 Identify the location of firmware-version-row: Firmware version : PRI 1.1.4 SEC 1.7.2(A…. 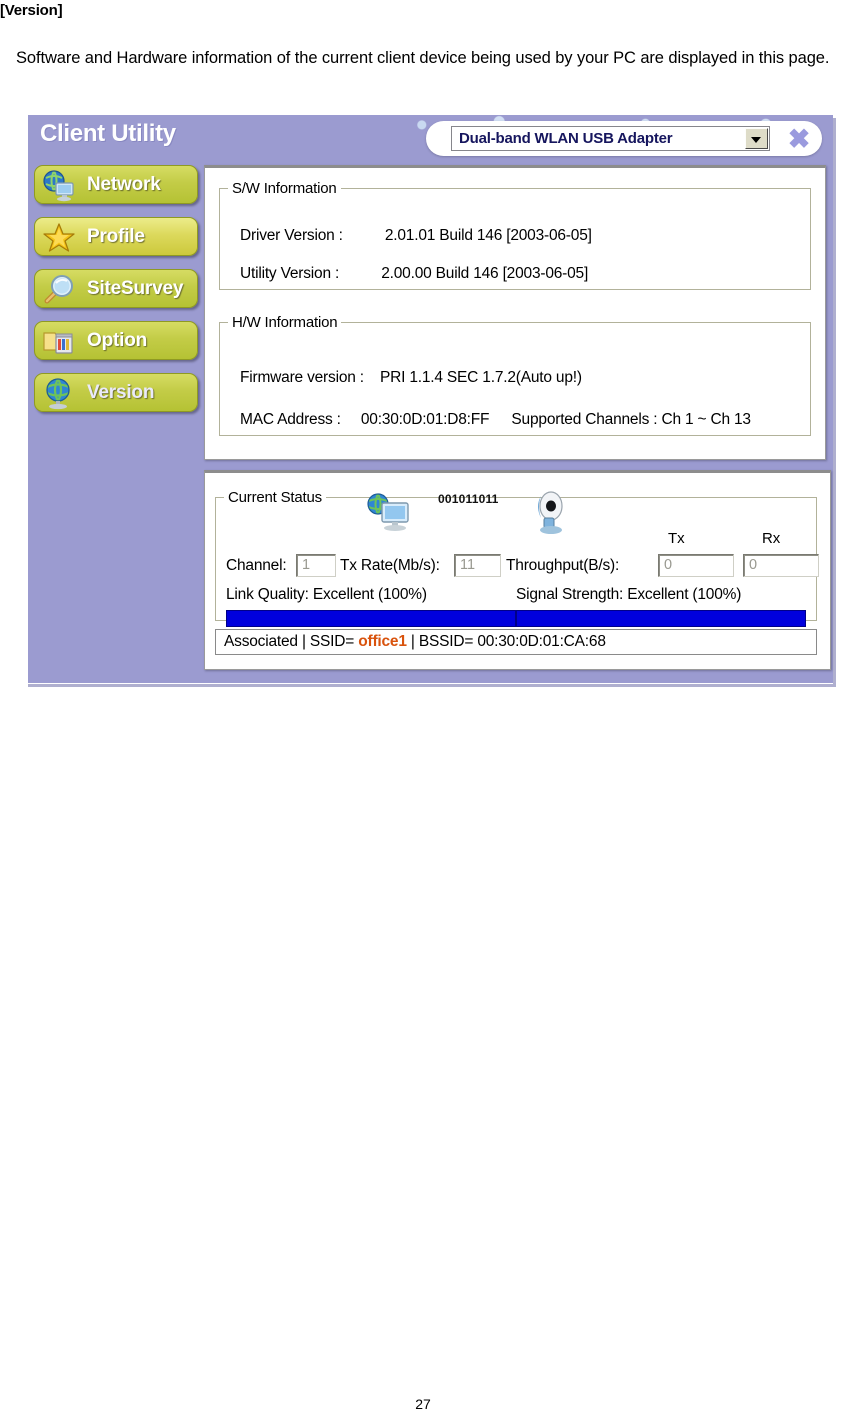
(411, 378).